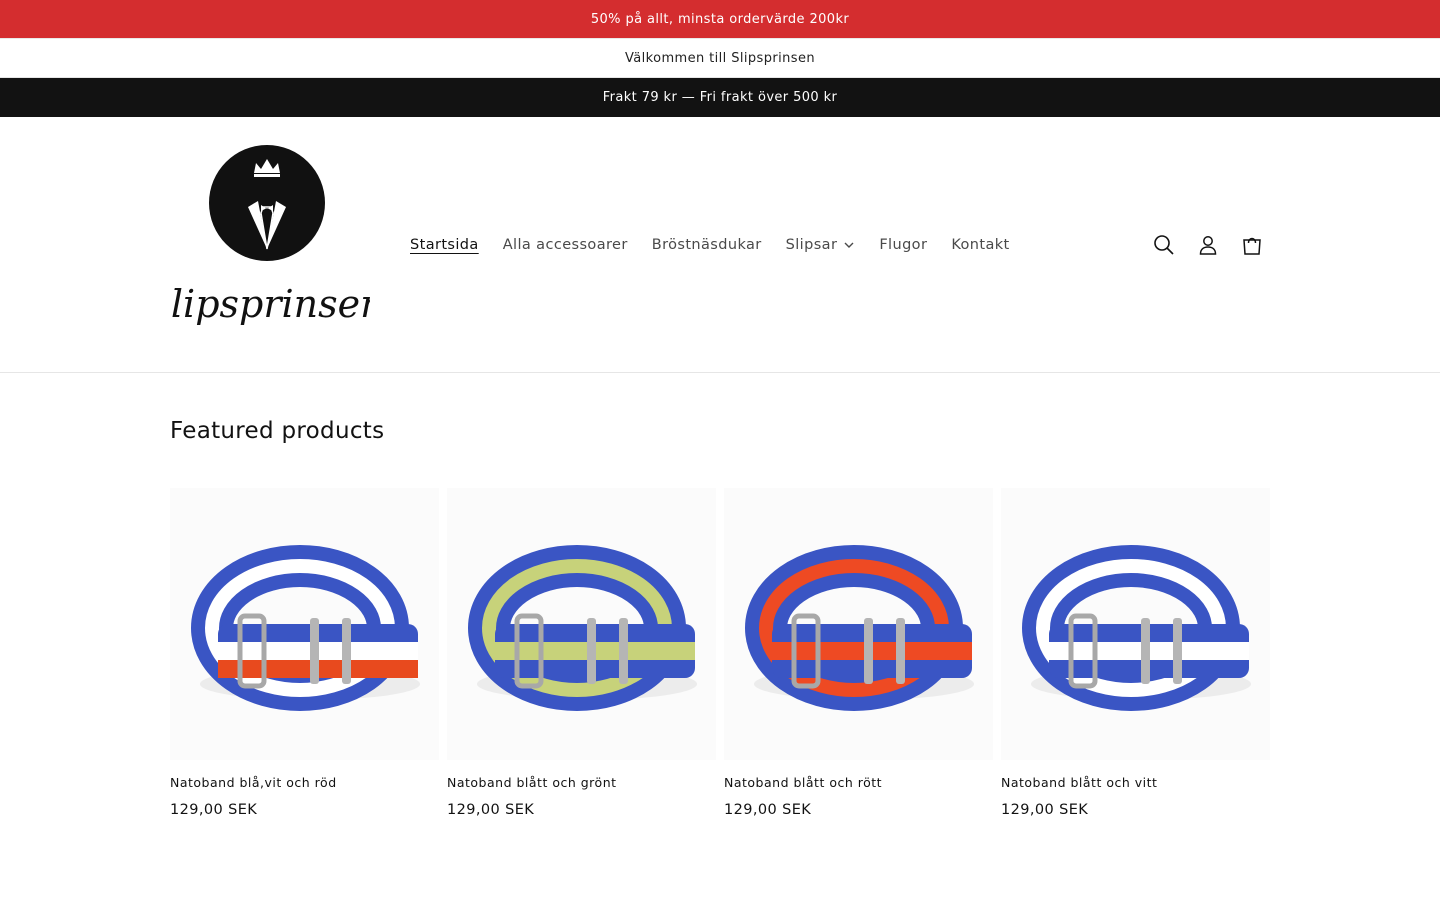 This screenshot has height=900, width=1440. I want to click on nav-startsida-label: Startsida, so click(444, 245).